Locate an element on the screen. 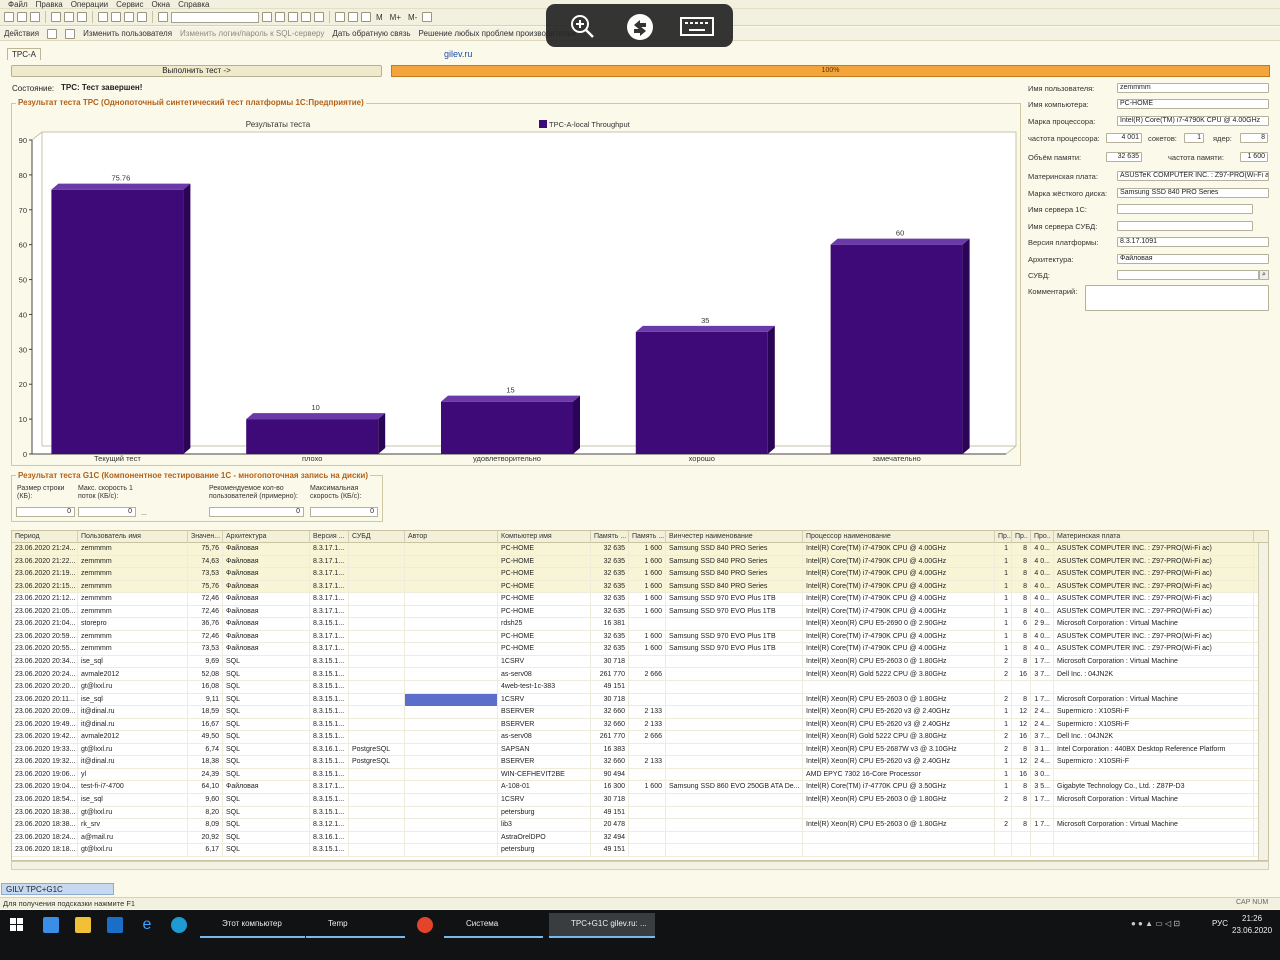 The height and width of the screenshot is (960, 1280). search-icon is located at coordinates (163, 17).